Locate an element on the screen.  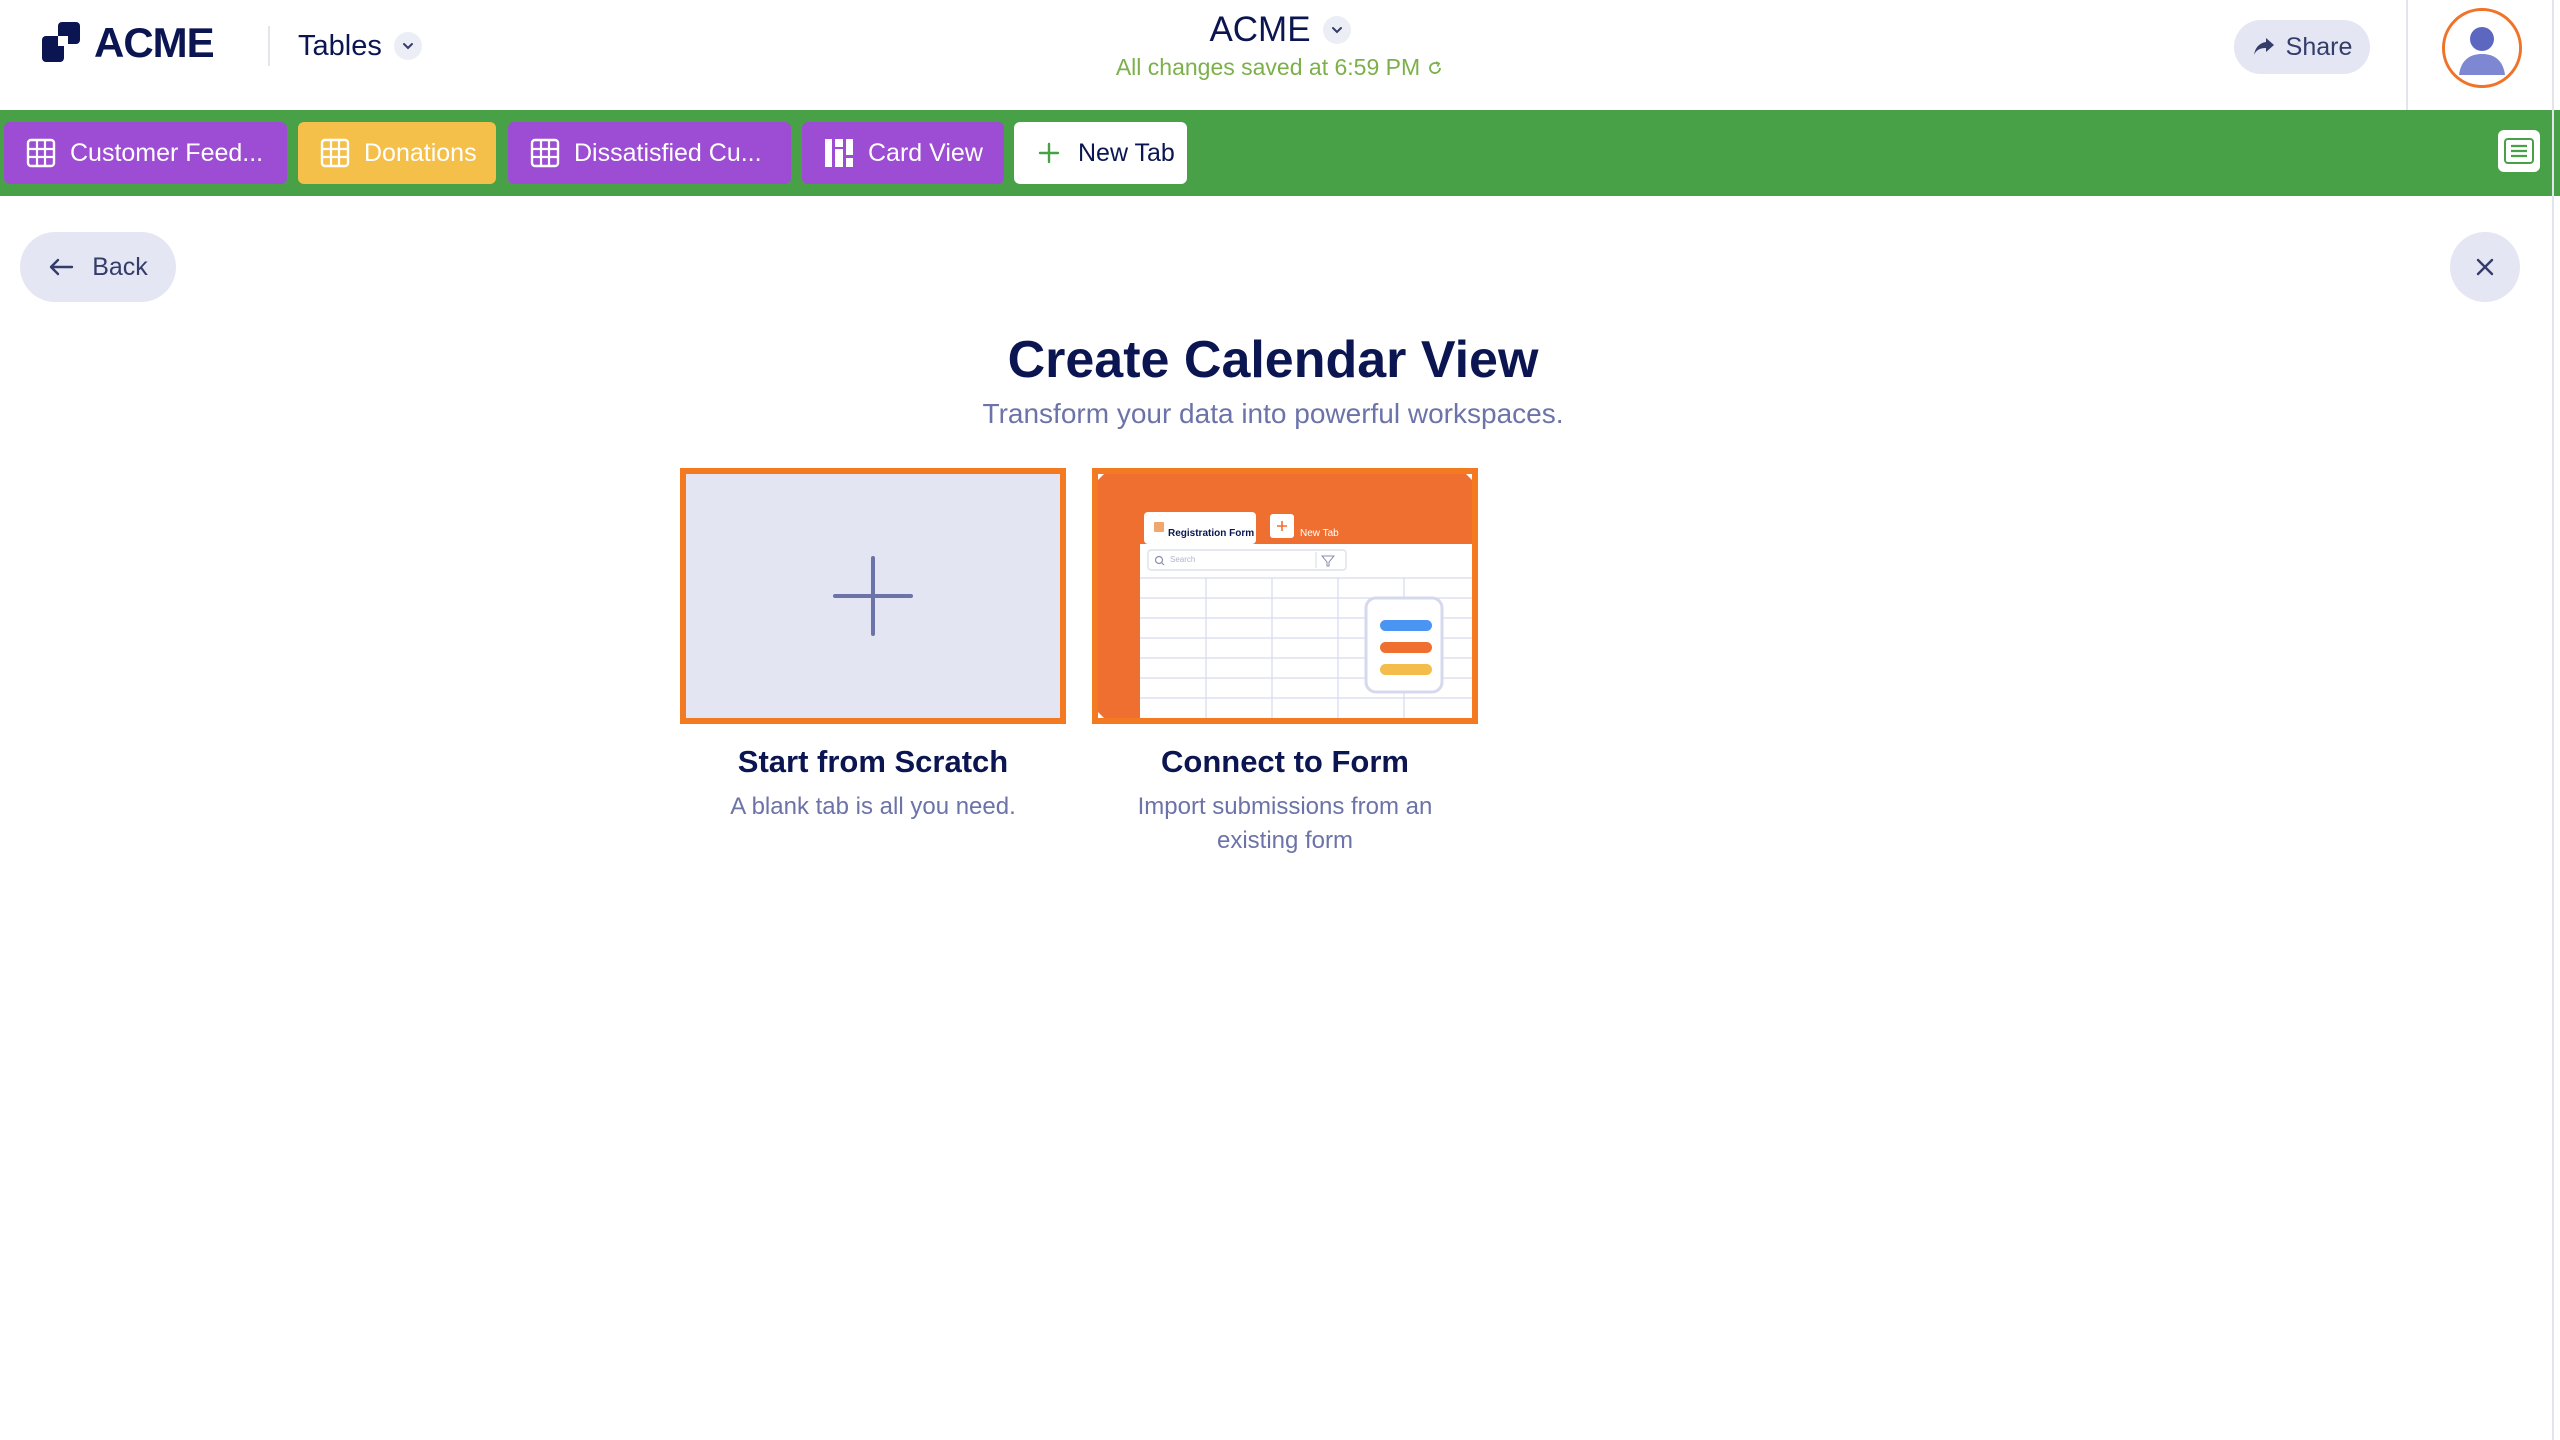
new-tab-button: New Tab is located at coordinates (1100, 153).